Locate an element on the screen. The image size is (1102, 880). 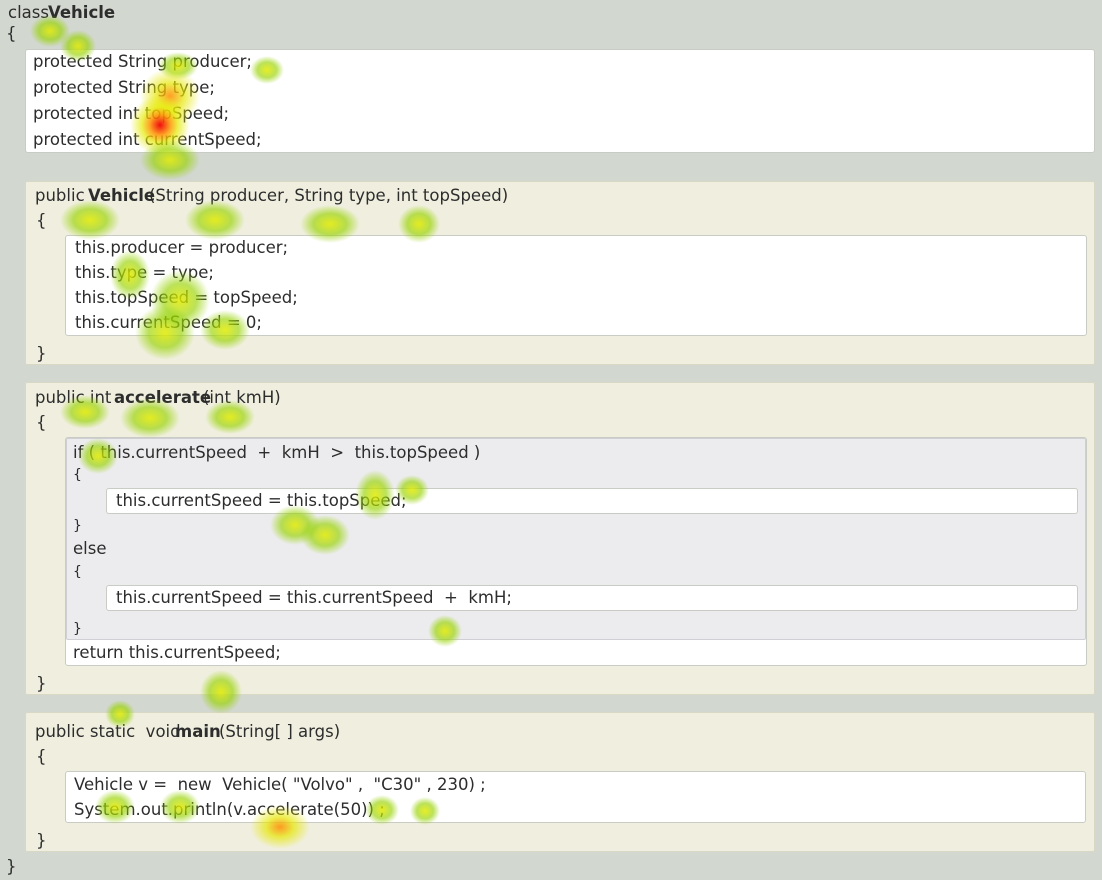
else-close-brace: } is located at coordinates (77, 629).